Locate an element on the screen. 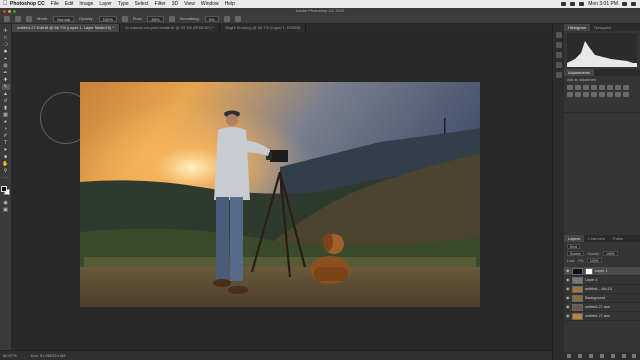 The width and height of the screenshot is (640, 360). adjustment-layer-icon is located at coordinates (601, 356).